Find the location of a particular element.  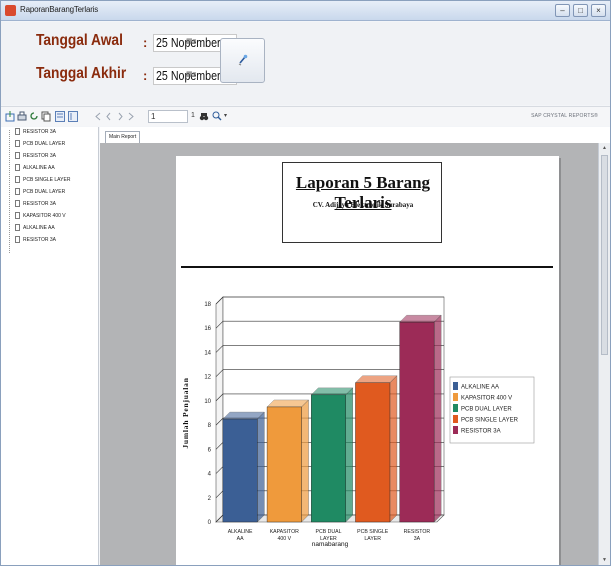

x-tick-label: PCB SINGLE is located at coordinates (373, 532).